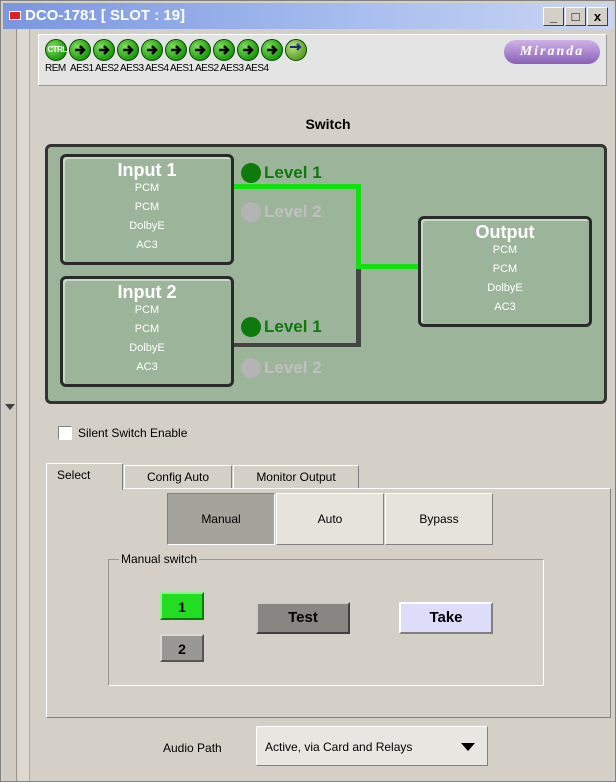 Image resolution: width=616 pixels, height=782 pixels. What do you see at coordinates (147, 245) in the screenshot?
I see `input1-line: AC3` at bounding box center [147, 245].